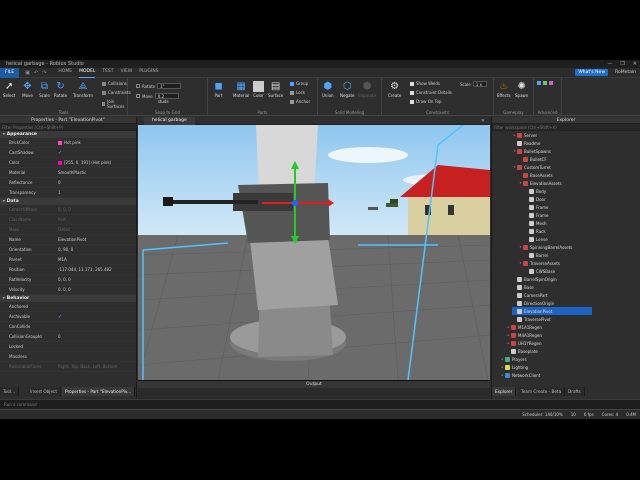 The width and height of the screenshot is (640, 480). I want to click on rotate-snap: Rotate 1°, so click(159, 86).